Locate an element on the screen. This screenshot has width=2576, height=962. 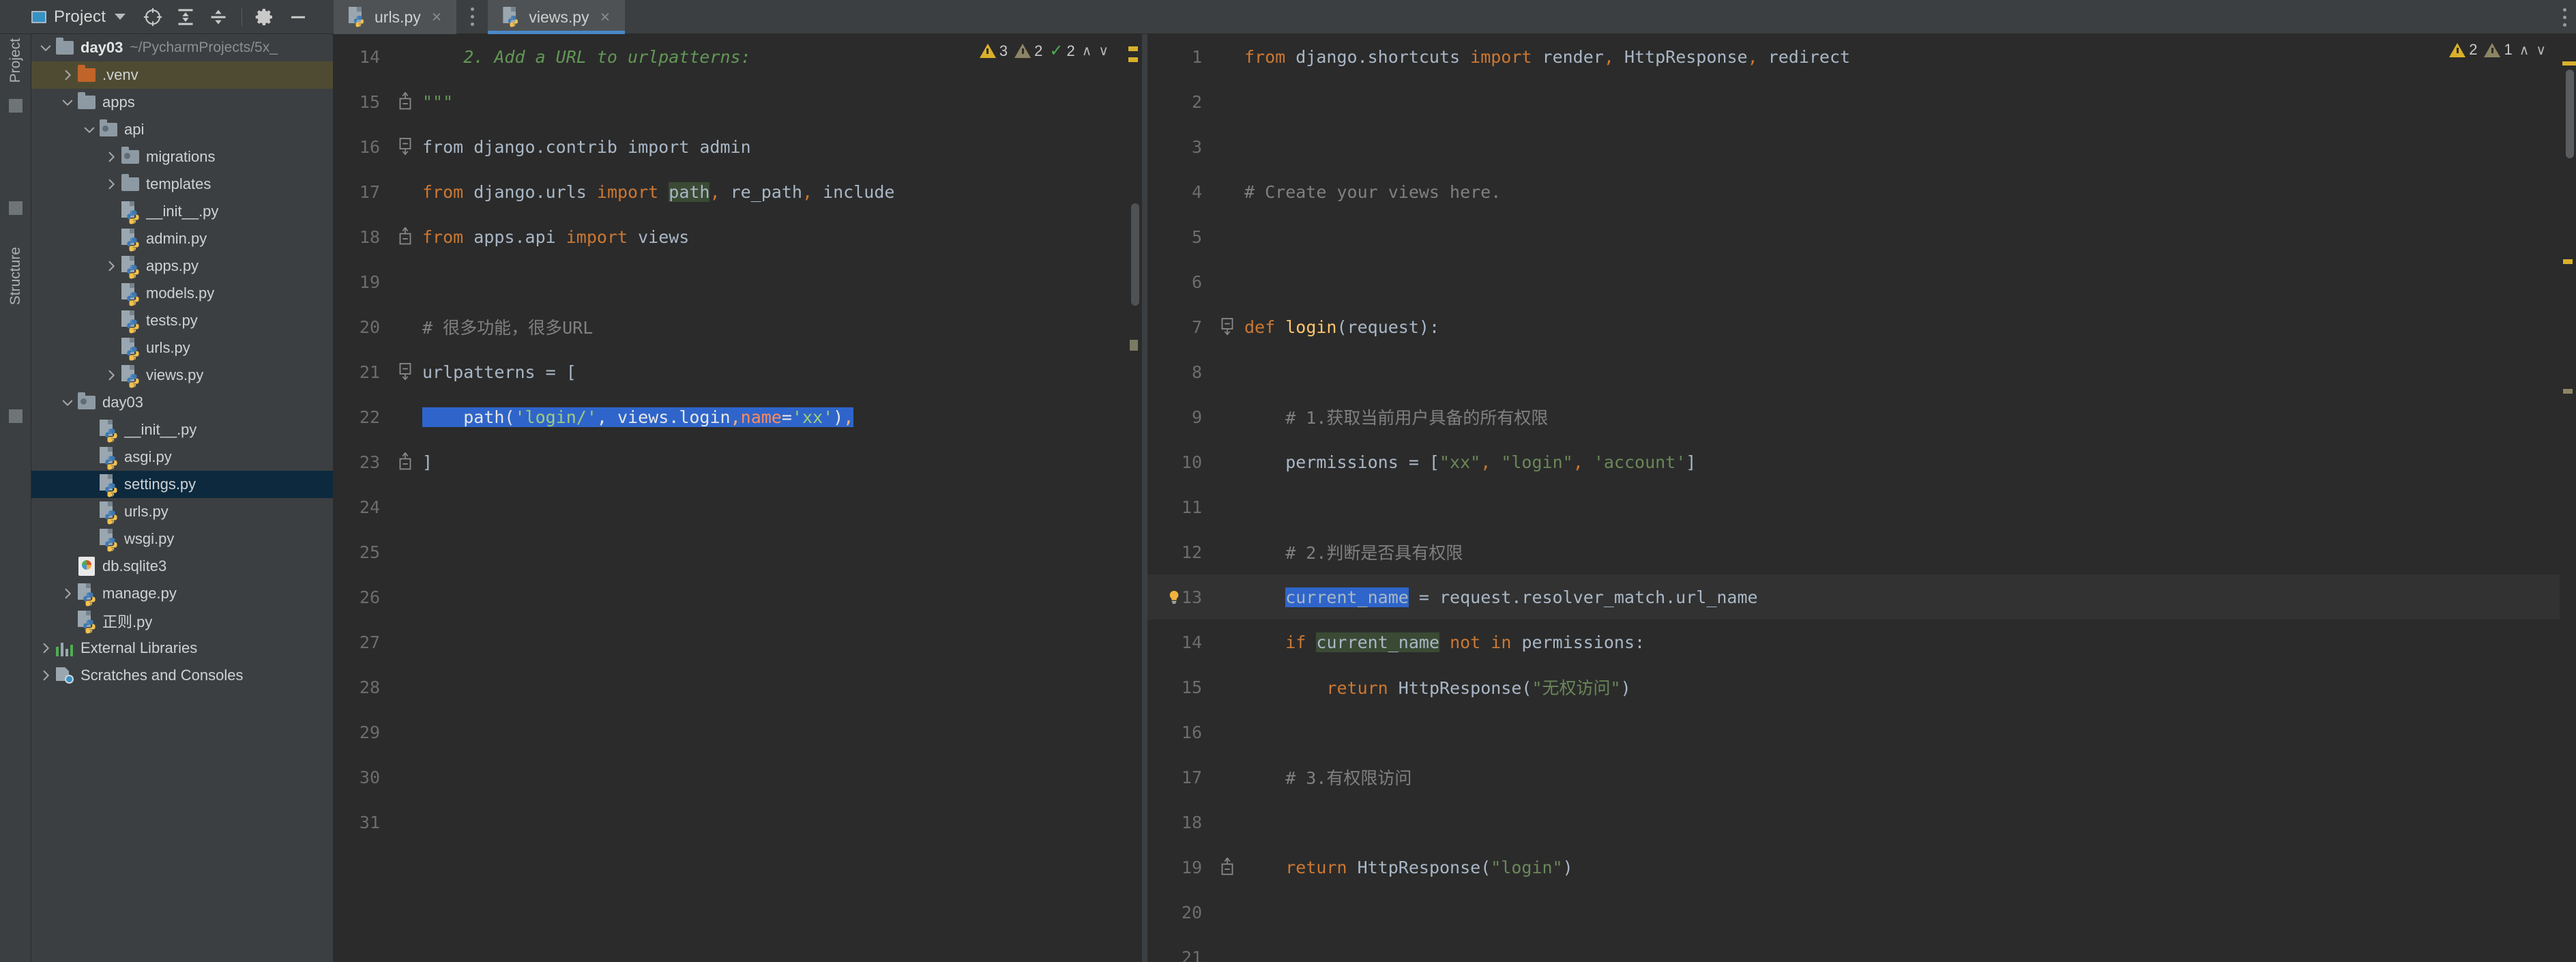
tree-item-api: api is located at coordinates (182, 129).